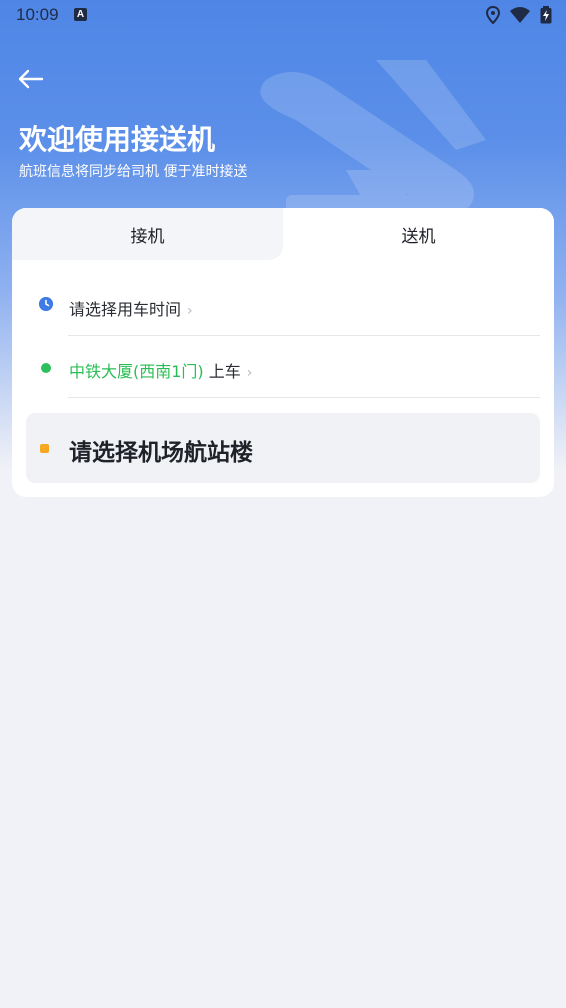 The width and height of the screenshot is (566, 1008). Describe the element at coordinates (125, 309) in the screenshot. I see `time-placeholder: 请选择用车时间` at that location.